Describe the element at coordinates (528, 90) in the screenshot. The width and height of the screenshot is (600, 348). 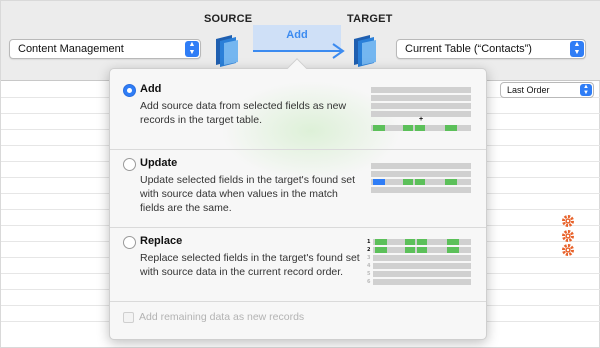
I see `sort-order-value: Last Order` at that location.